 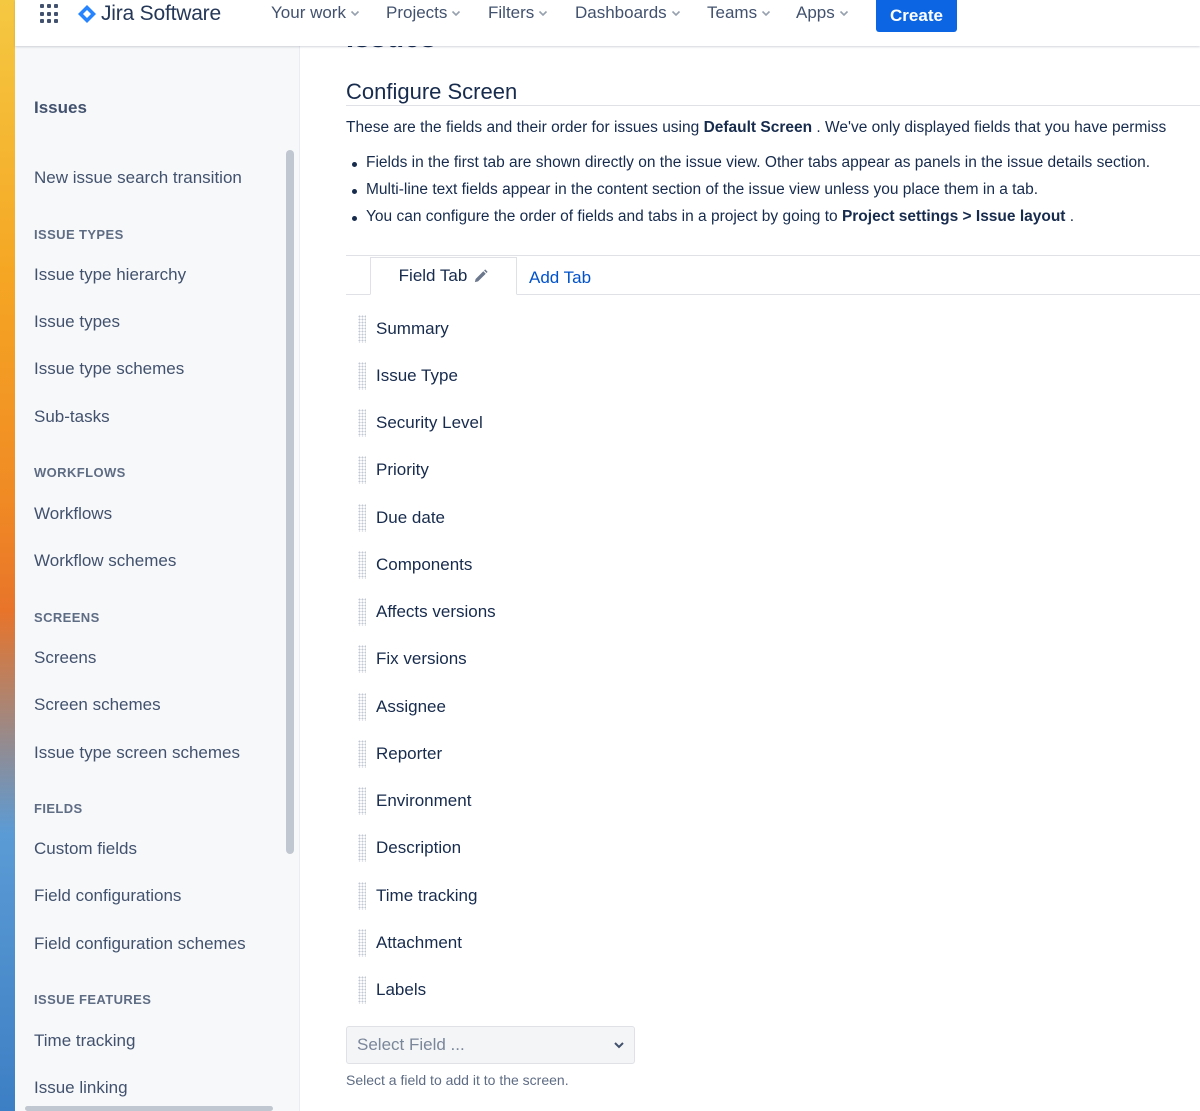 I want to click on field-row-issue-type: Issue Type, so click(x=408, y=376).